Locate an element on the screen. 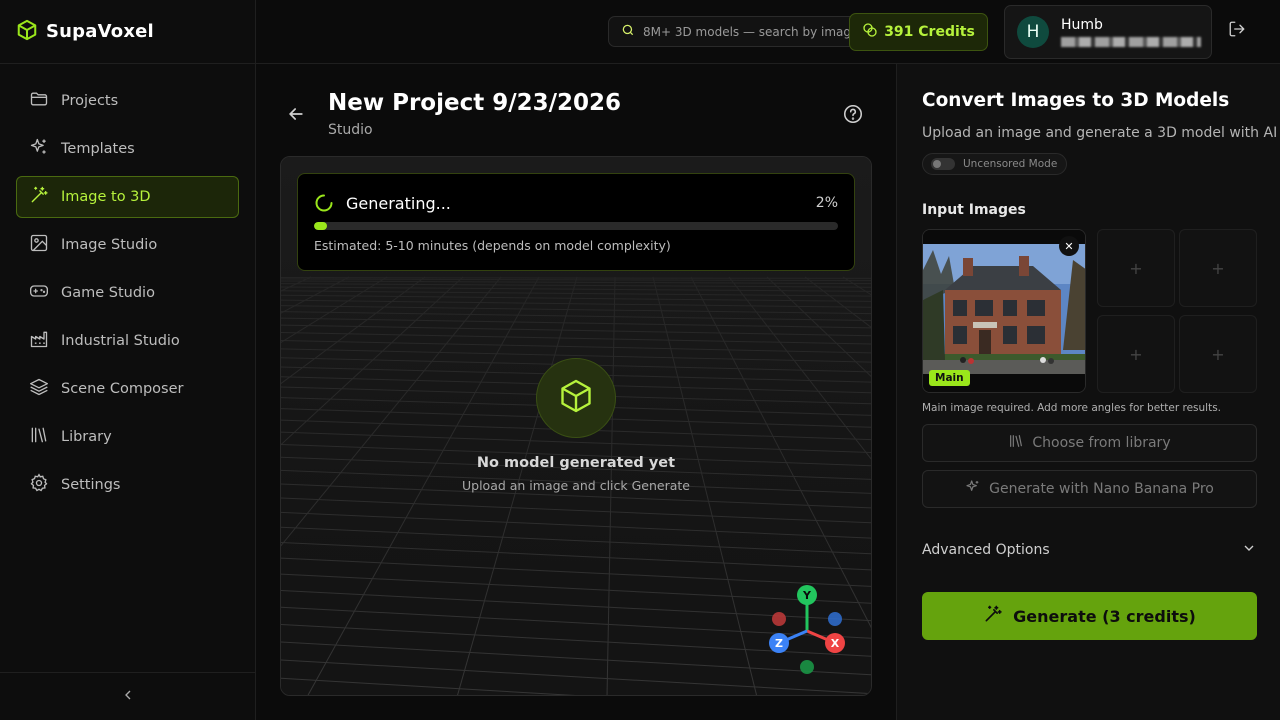 The width and height of the screenshot is (1280, 720). sidebar-item-label: Settings is located at coordinates (91, 485).